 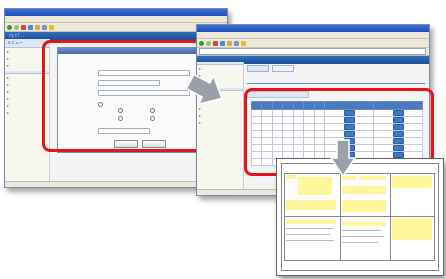 I want to click on ok-button, so click(x=126, y=144).